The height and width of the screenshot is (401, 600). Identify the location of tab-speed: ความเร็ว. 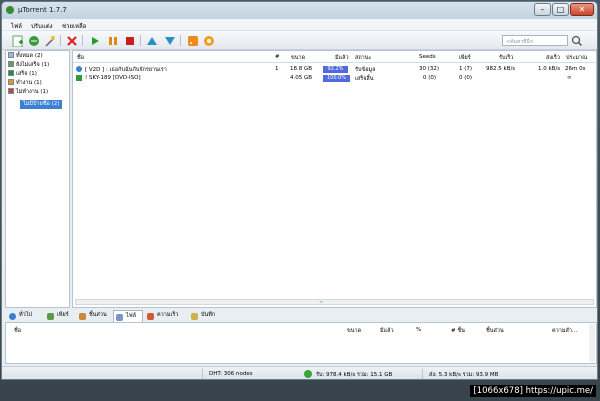
(161, 316).